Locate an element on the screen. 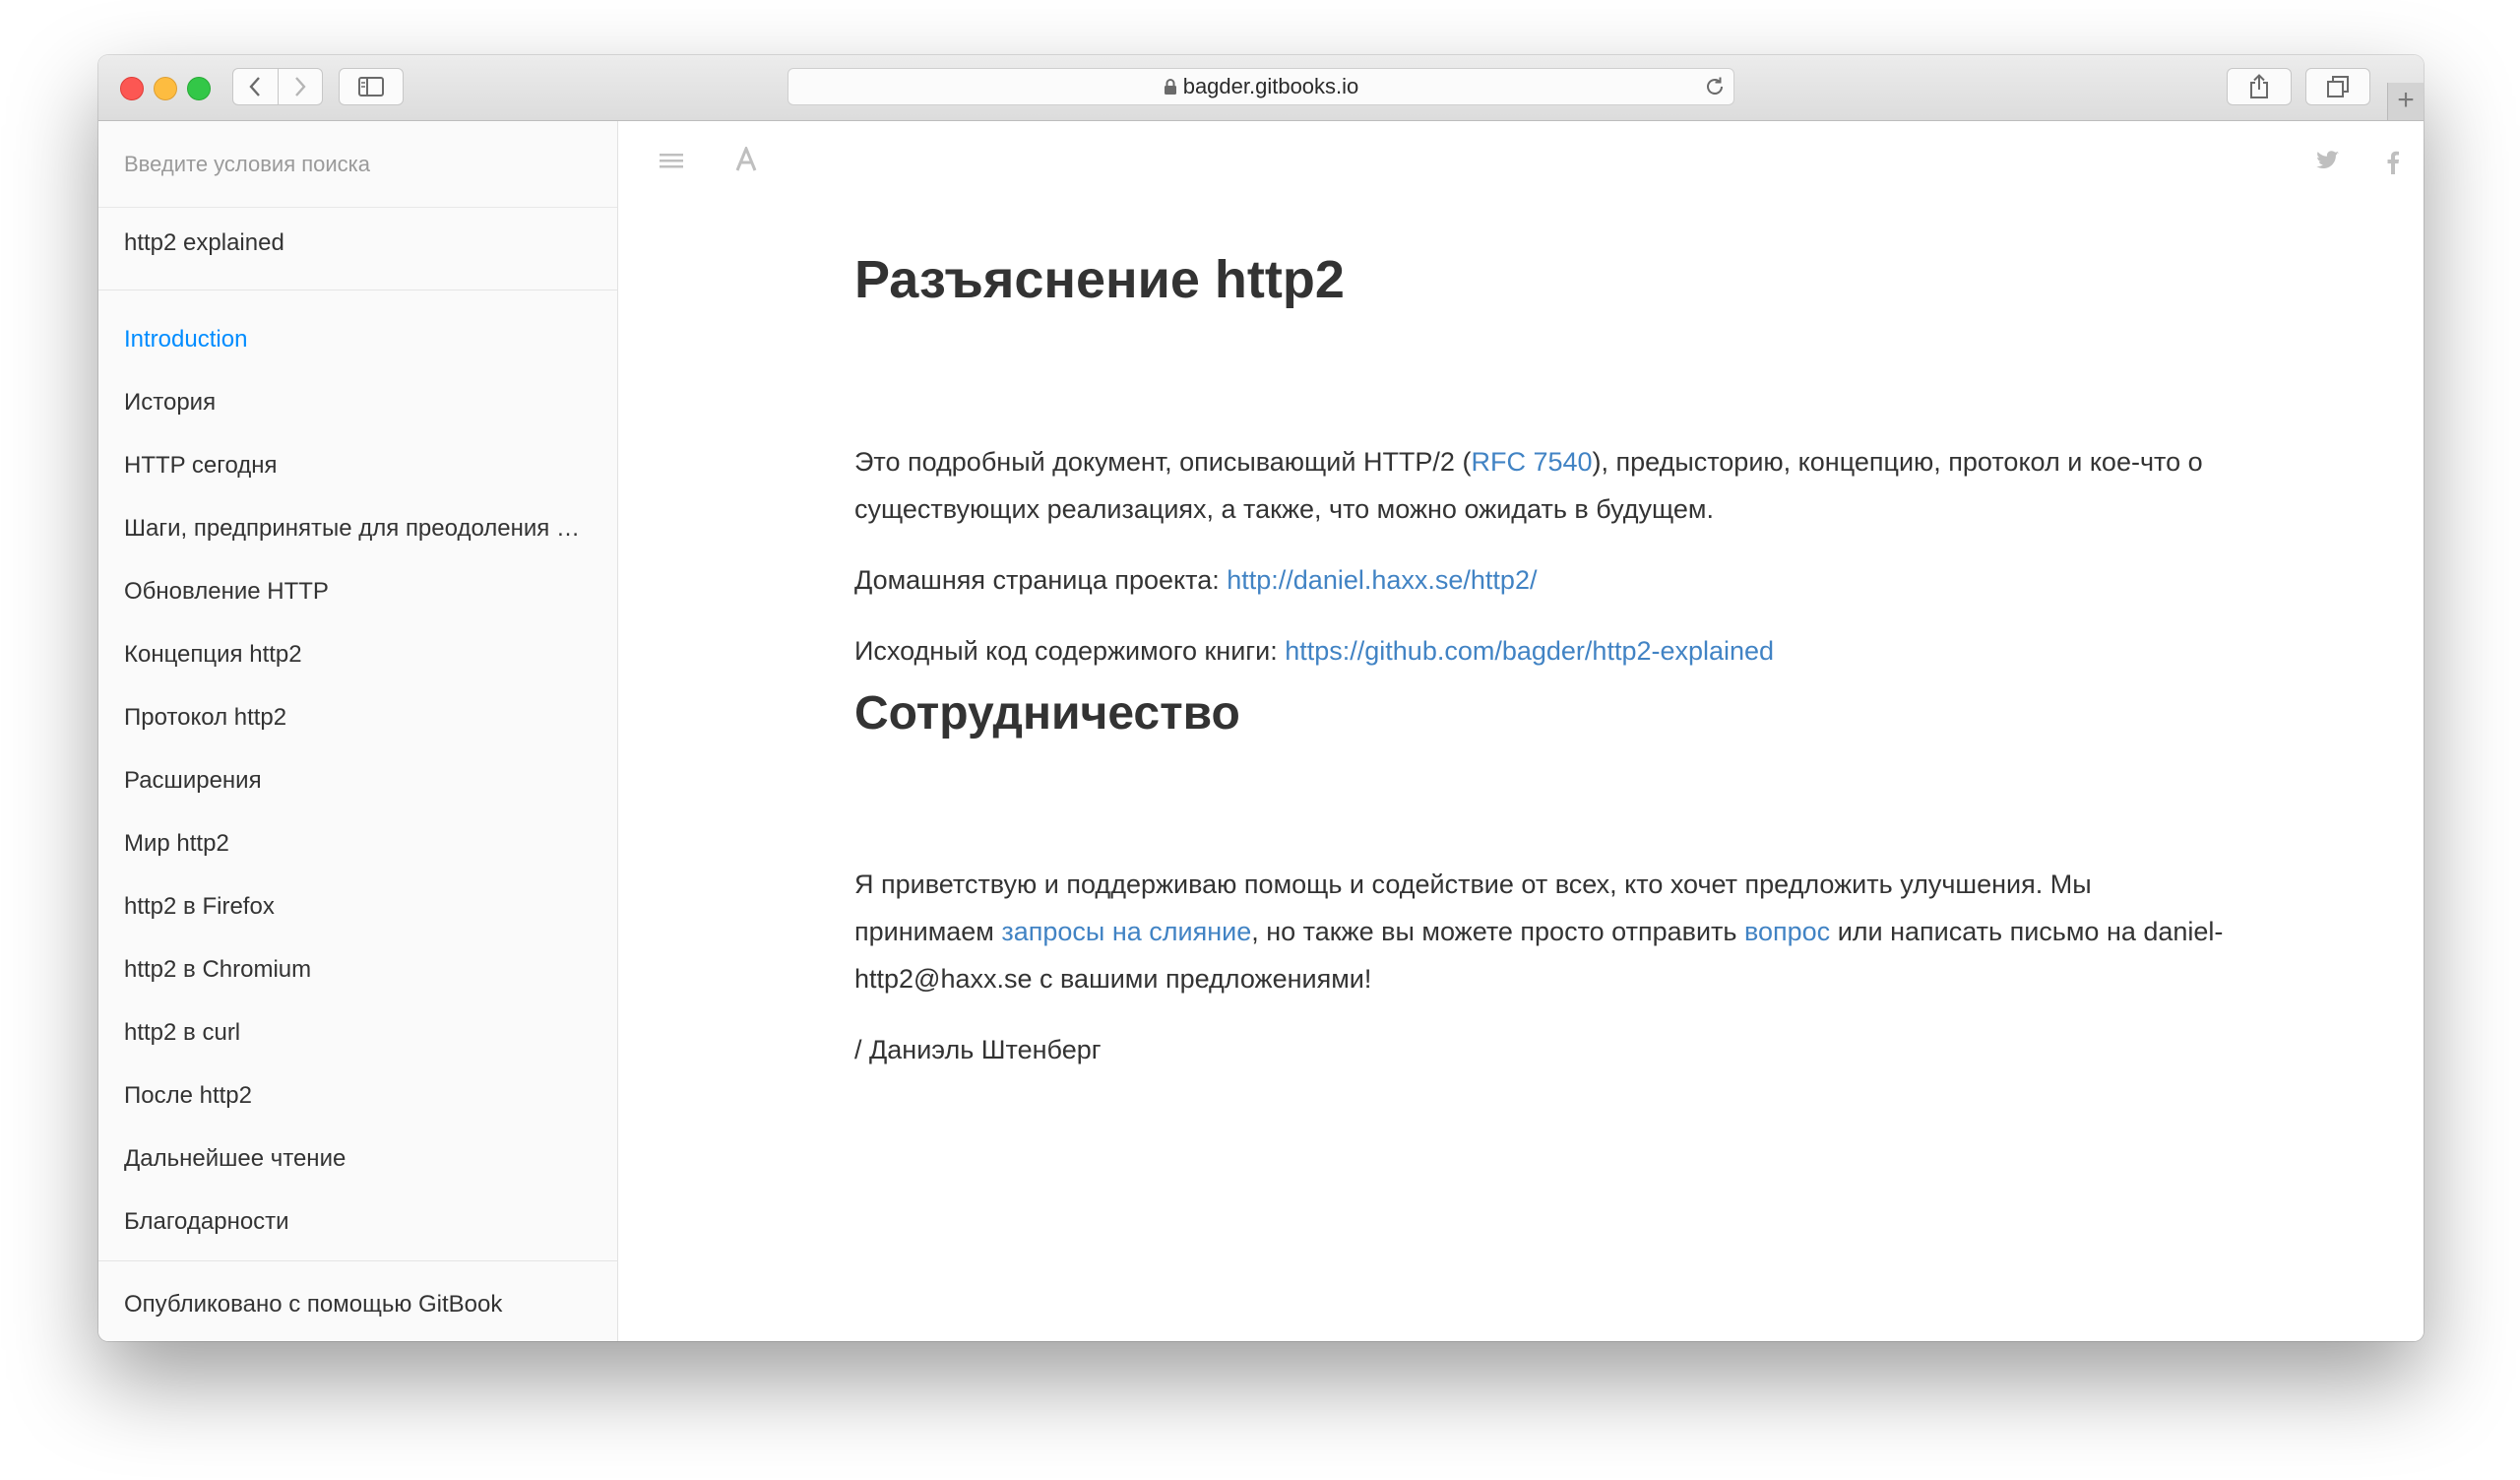 The height and width of the screenshot is (1480, 2520). address-url: bagder.gitbooks.io is located at coordinates (1260, 86).